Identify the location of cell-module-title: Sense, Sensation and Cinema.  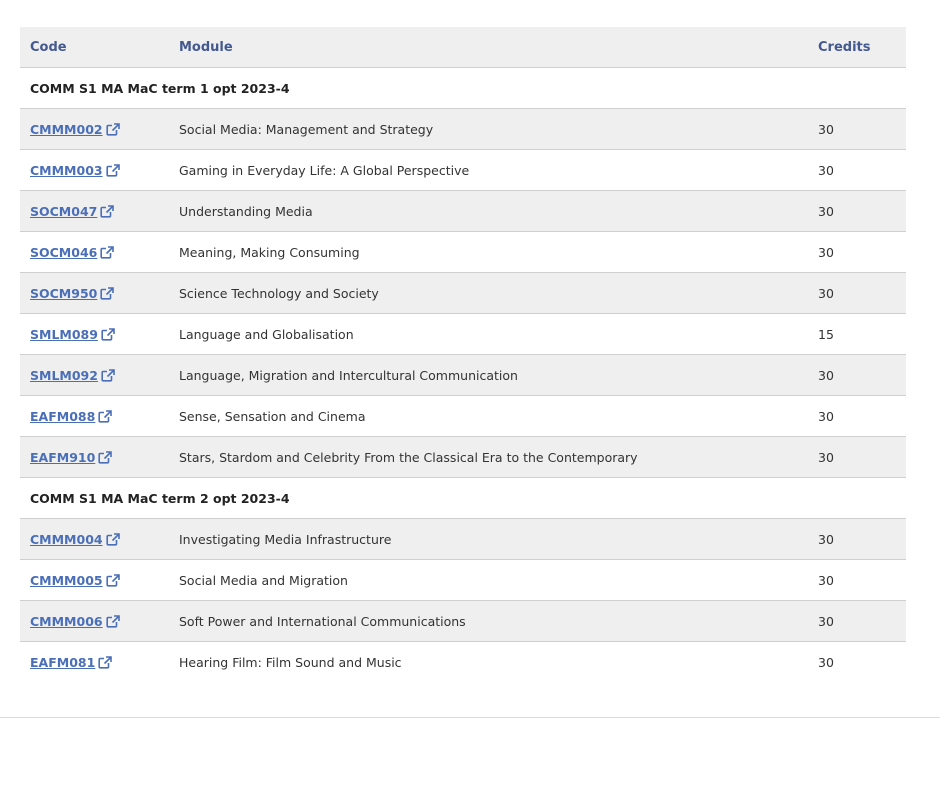
(488, 416).